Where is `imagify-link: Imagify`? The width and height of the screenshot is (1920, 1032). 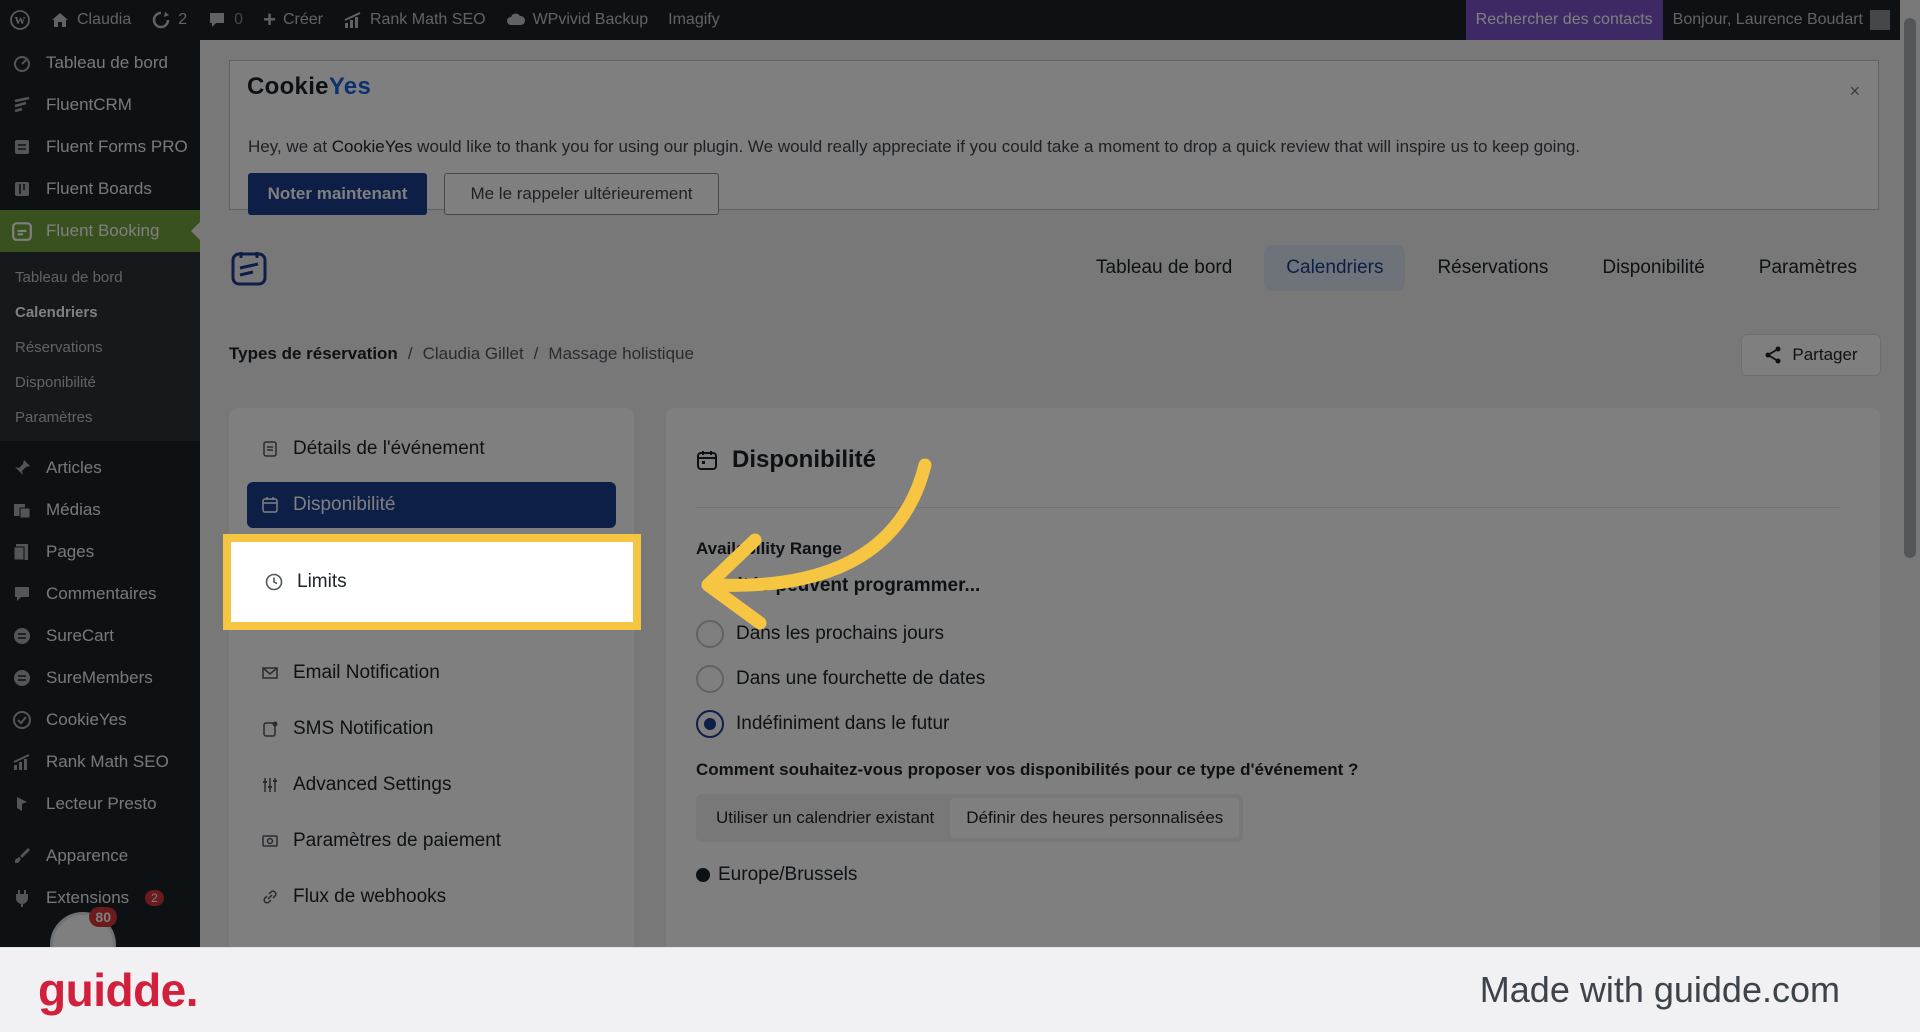
imagify-link: Imagify is located at coordinates (694, 20).